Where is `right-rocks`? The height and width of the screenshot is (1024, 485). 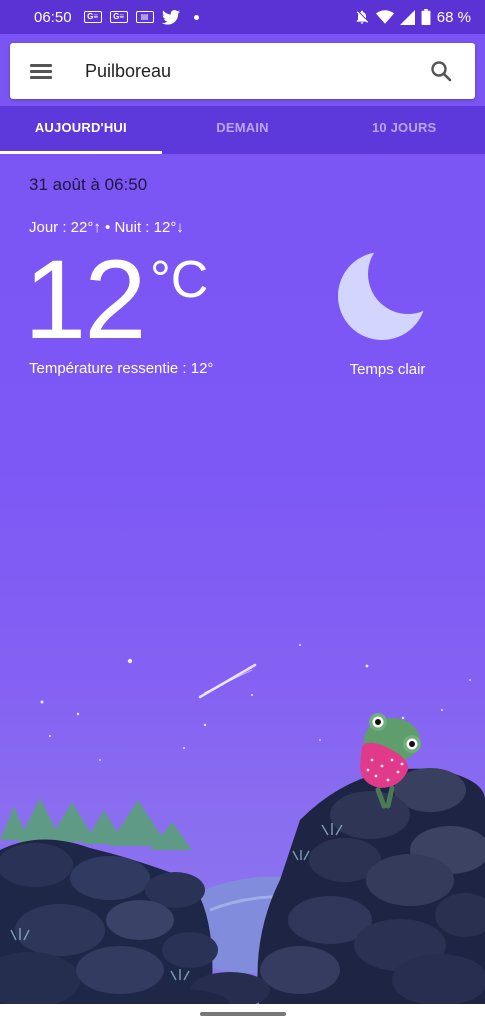 right-rocks is located at coordinates (371, 889).